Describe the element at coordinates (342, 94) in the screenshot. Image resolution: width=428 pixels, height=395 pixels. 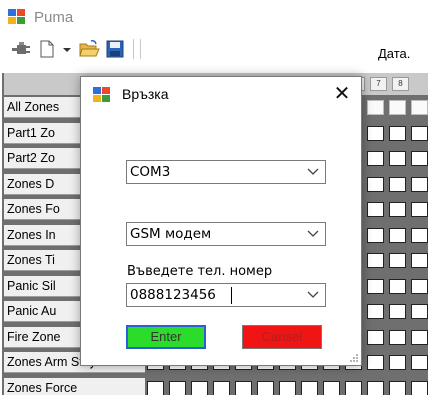
I see `close-icon: ✕` at that location.